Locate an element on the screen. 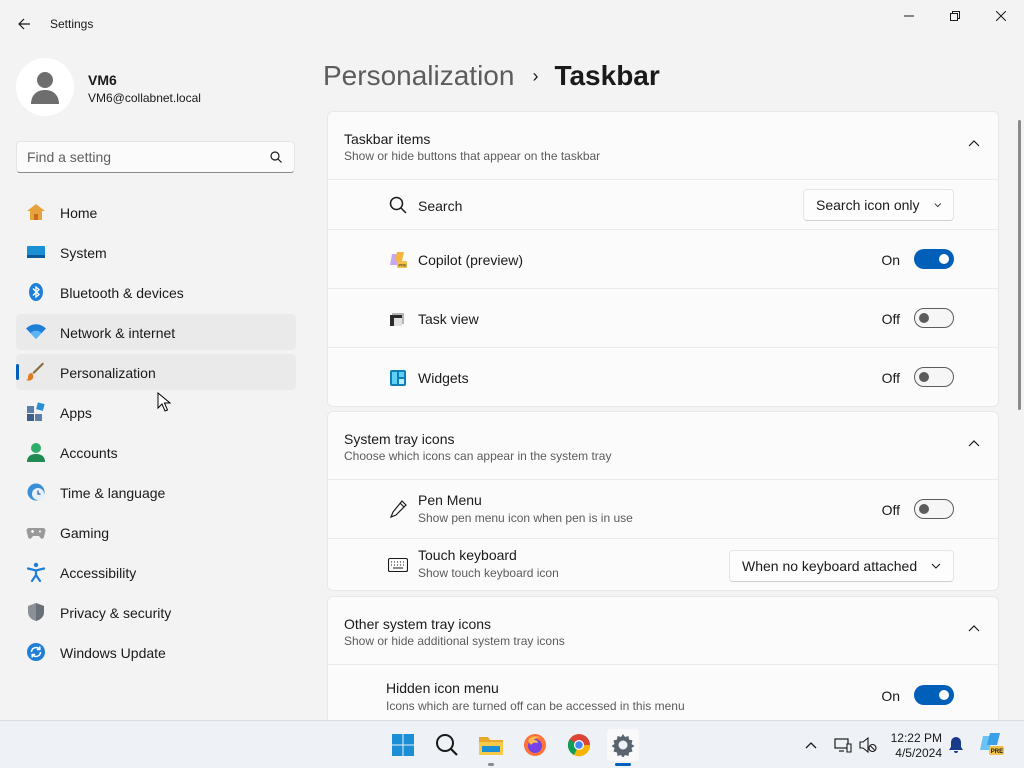 The width and height of the screenshot is (1024, 768). close-button is located at coordinates (1001, 16).